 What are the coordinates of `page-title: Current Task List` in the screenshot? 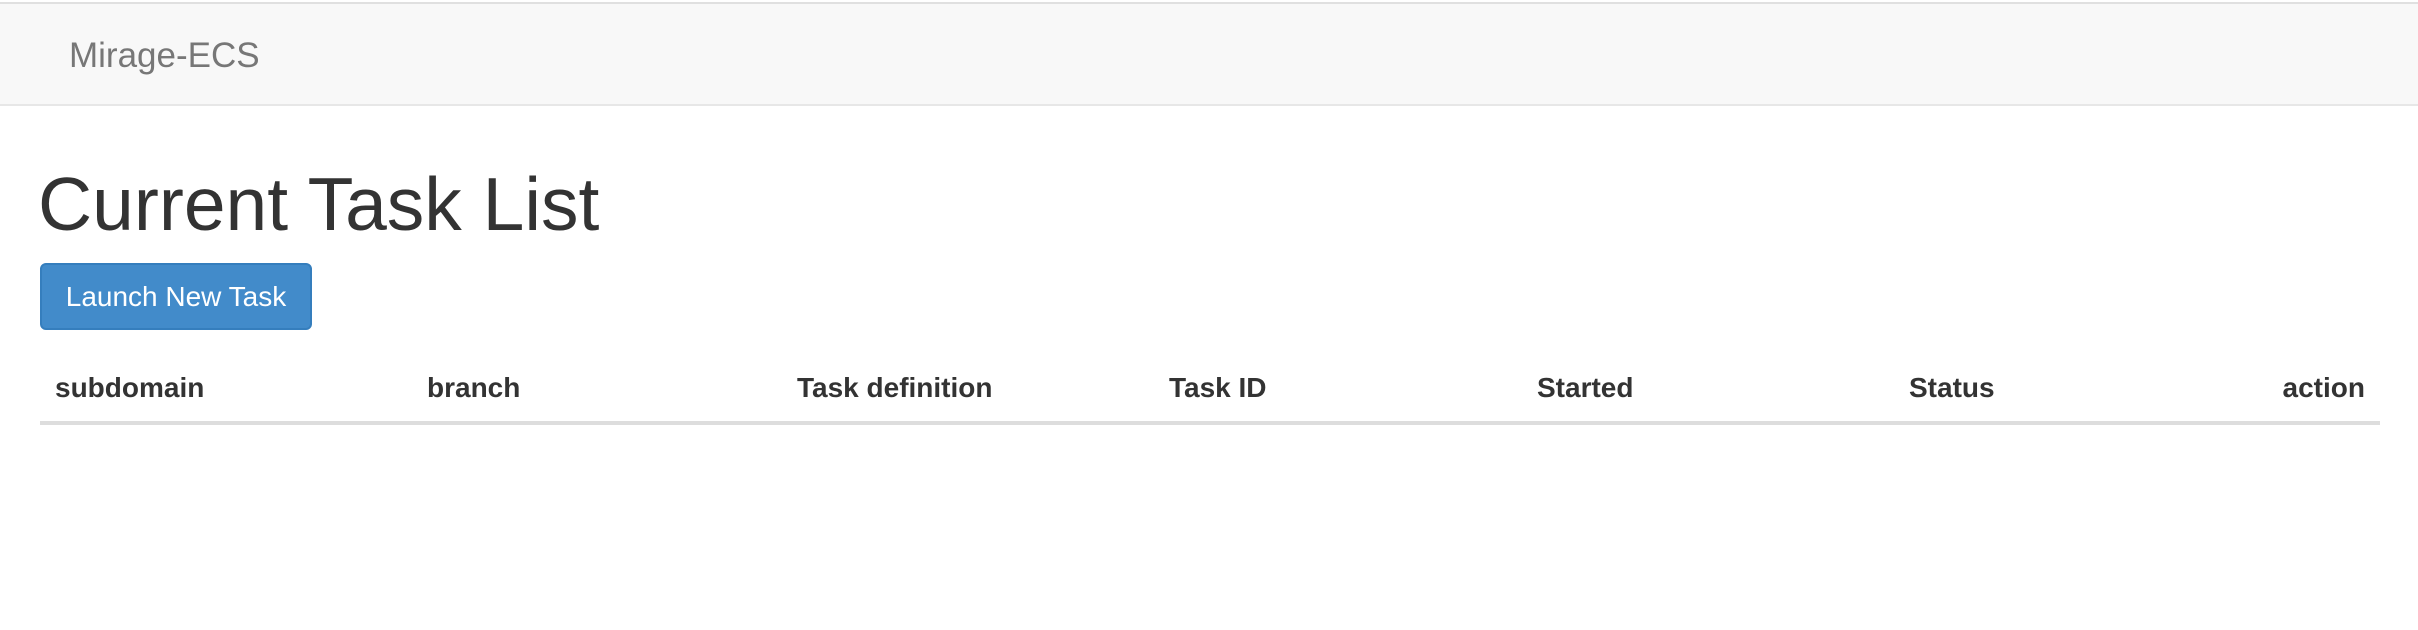 It's located at (319, 204).